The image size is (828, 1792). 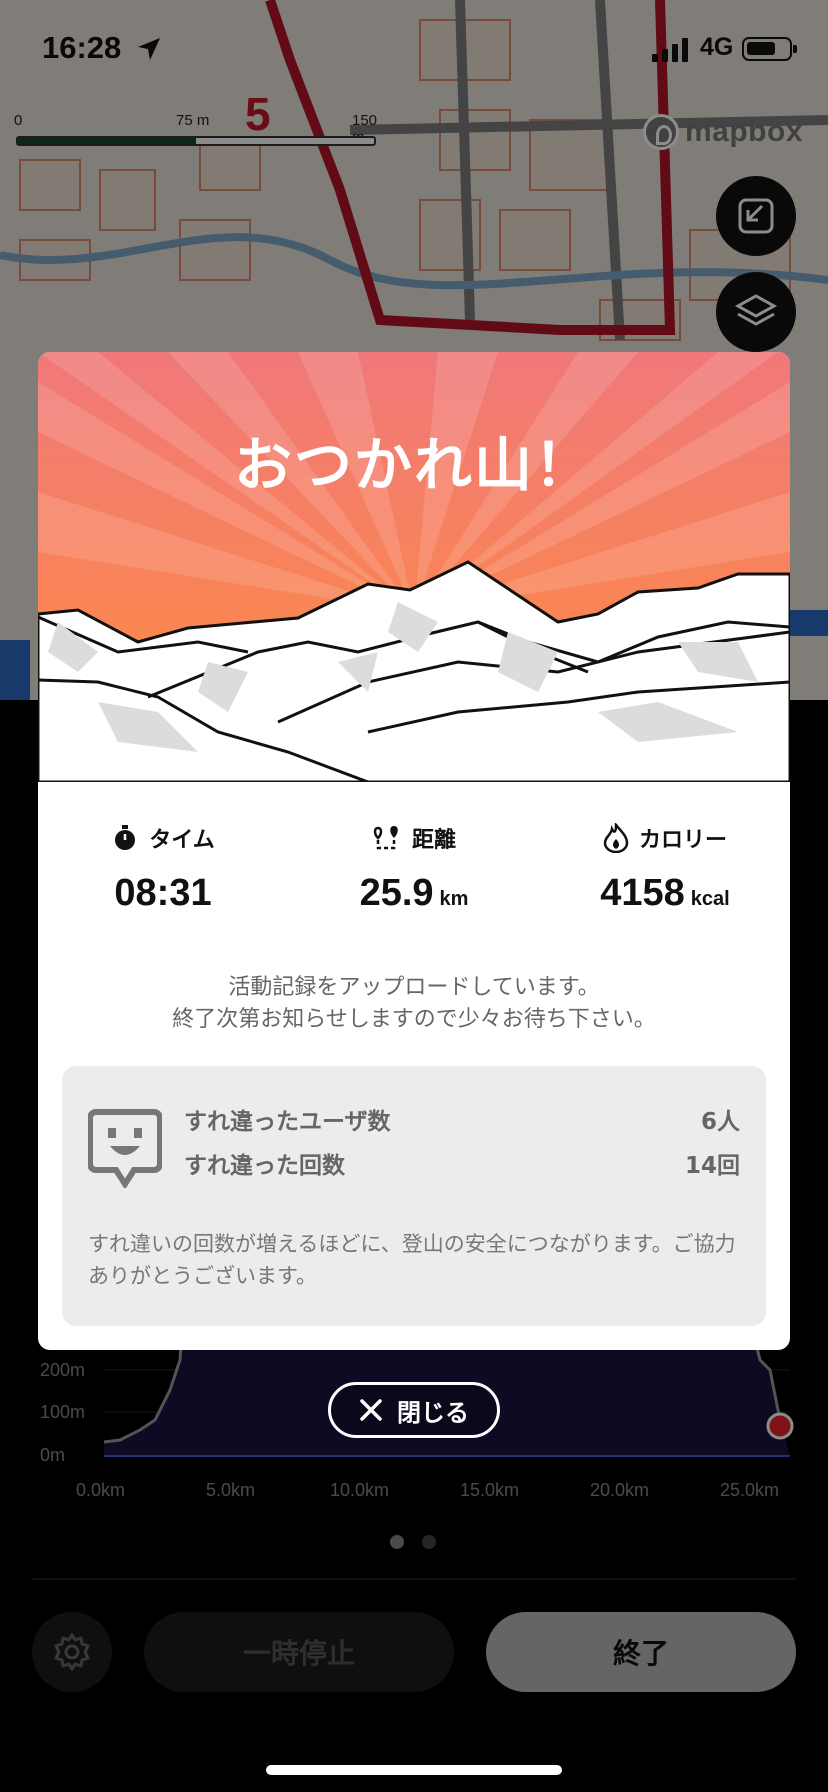 What do you see at coordinates (414, 1004) in the screenshot?
I see `upload-message: 活動記録をアップロードしています。 終了次第お知らせしますので少々お待ち下さい。` at bounding box center [414, 1004].